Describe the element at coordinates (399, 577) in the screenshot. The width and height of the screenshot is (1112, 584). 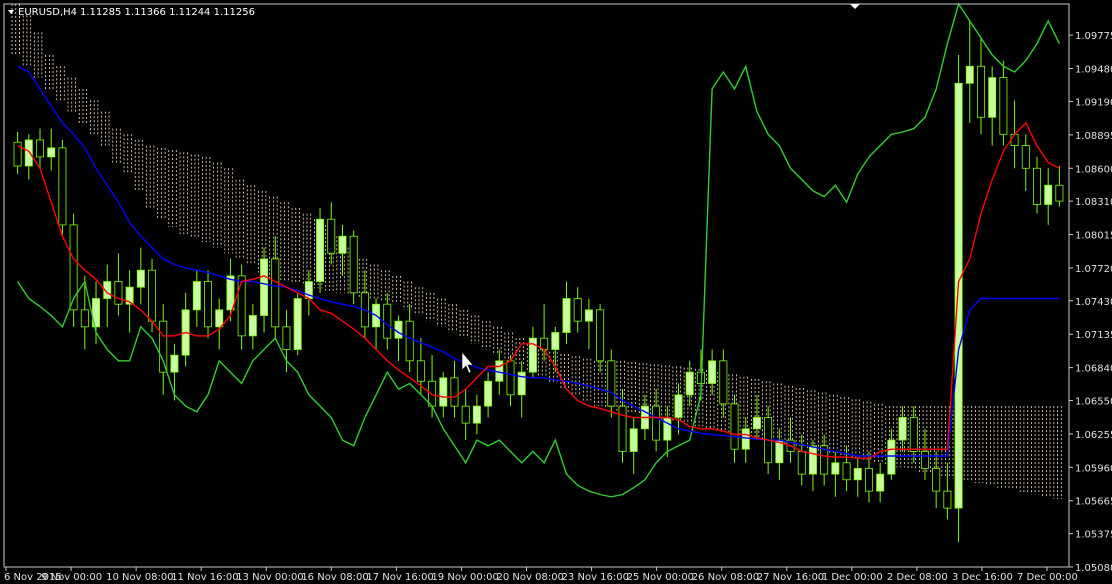
I see `x-tick-label: 17 Nov 16:00` at that location.